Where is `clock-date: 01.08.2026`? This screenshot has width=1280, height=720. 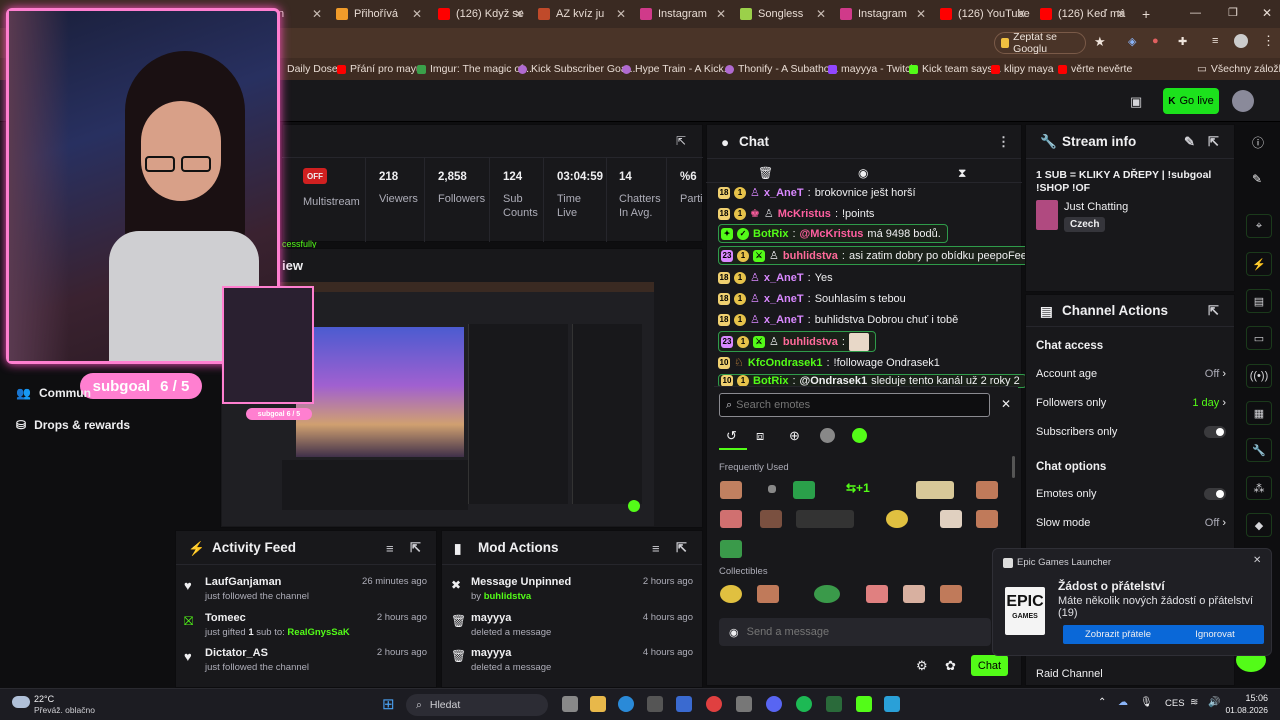 clock-date: 01.08.2026 is located at coordinates (1246, 710).